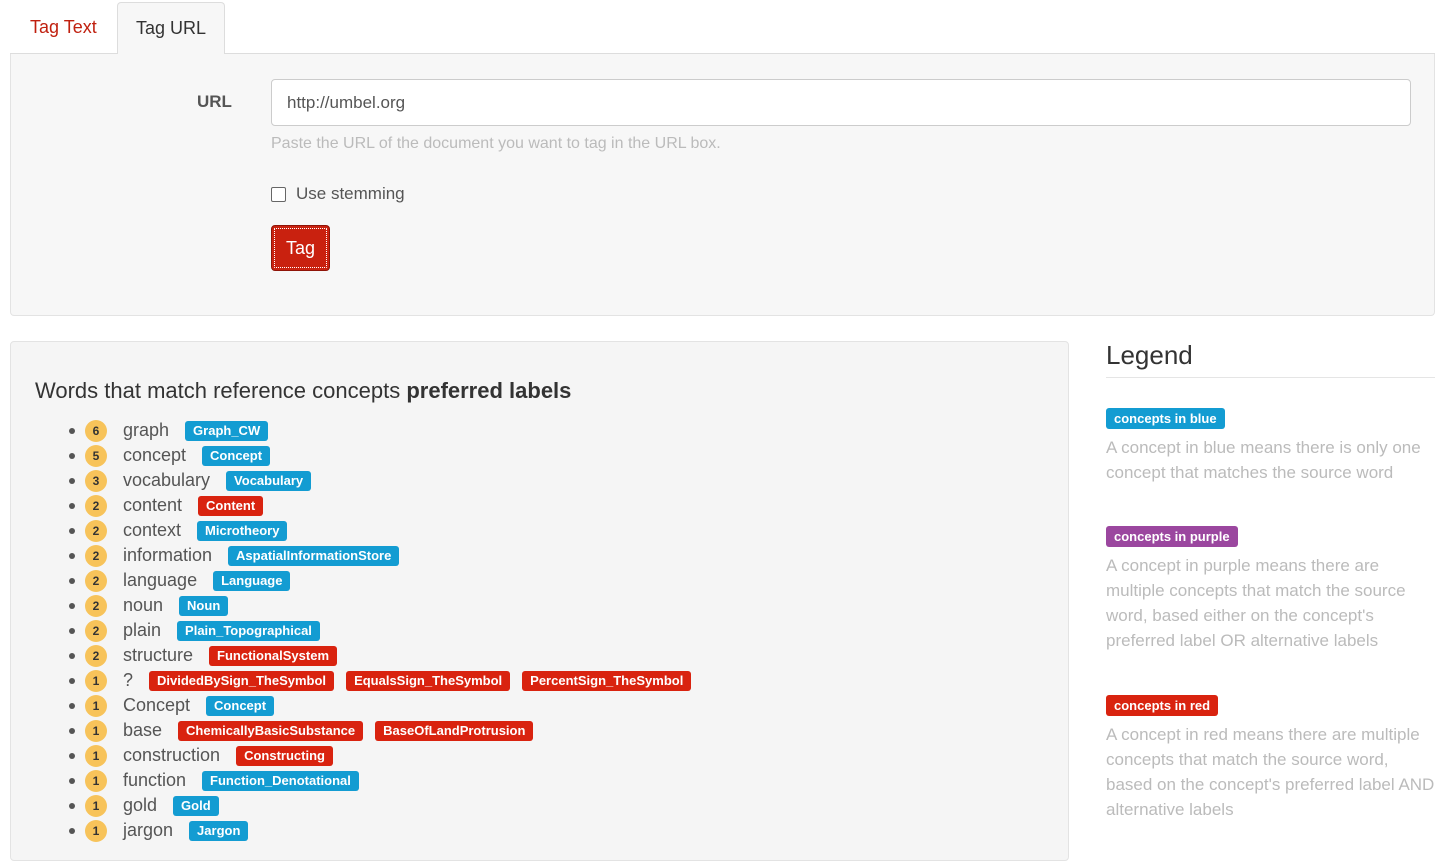  What do you see at coordinates (242, 530) in the screenshot?
I see `concept-tag: Microtheory` at bounding box center [242, 530].